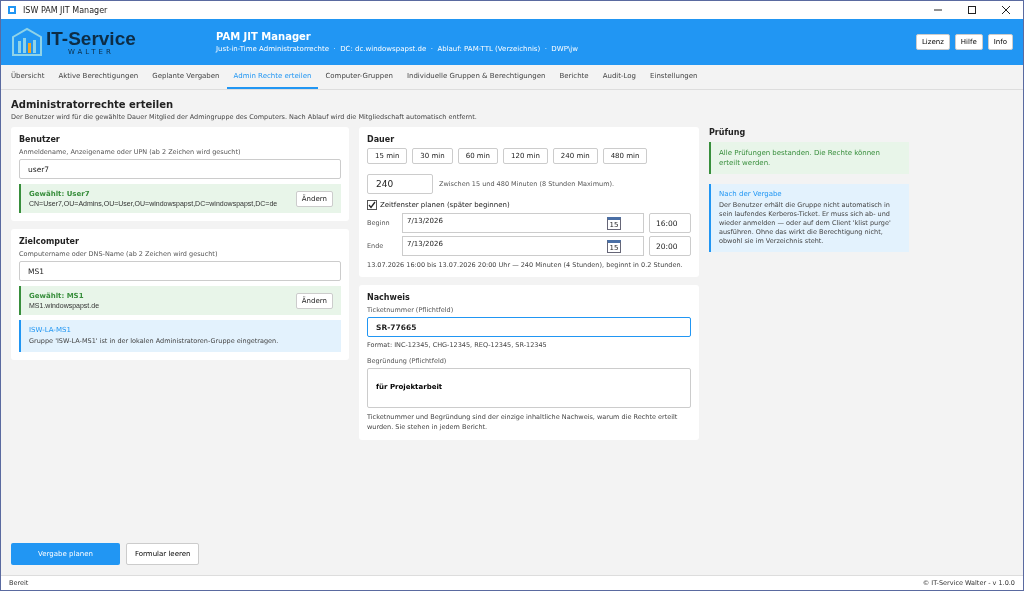 The width and height of the screenshot is (1024, 591). Describe the element at coordinates (400, 184) in the screenshot. I see `input-field: 240` at that location.